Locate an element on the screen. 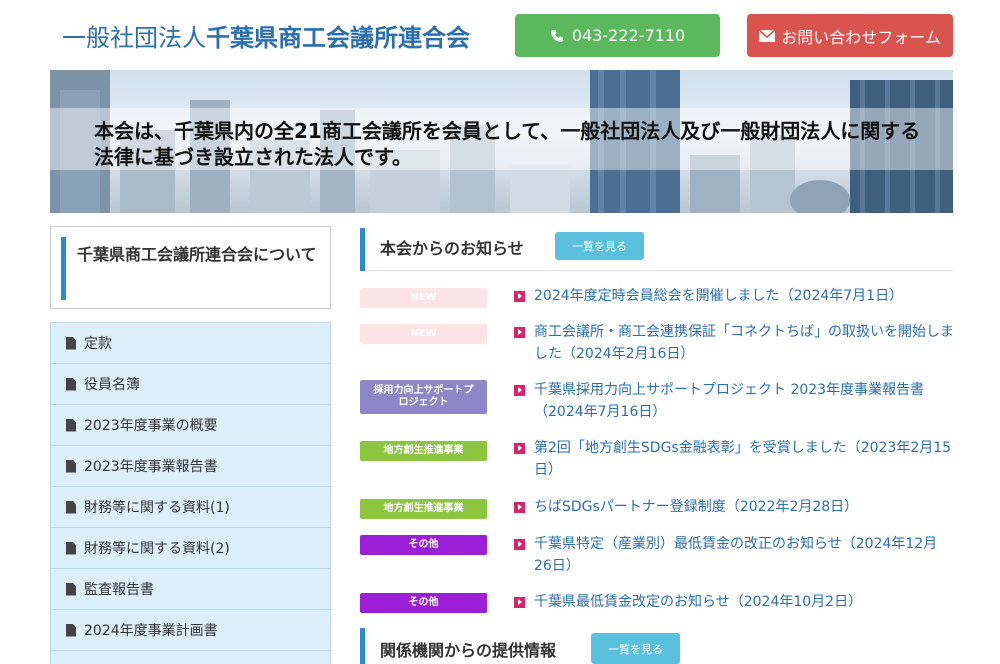 The width and height of the screenshot is (1000, 664). news-list-button: 一覧を見る is located at coordinates (599, 246).